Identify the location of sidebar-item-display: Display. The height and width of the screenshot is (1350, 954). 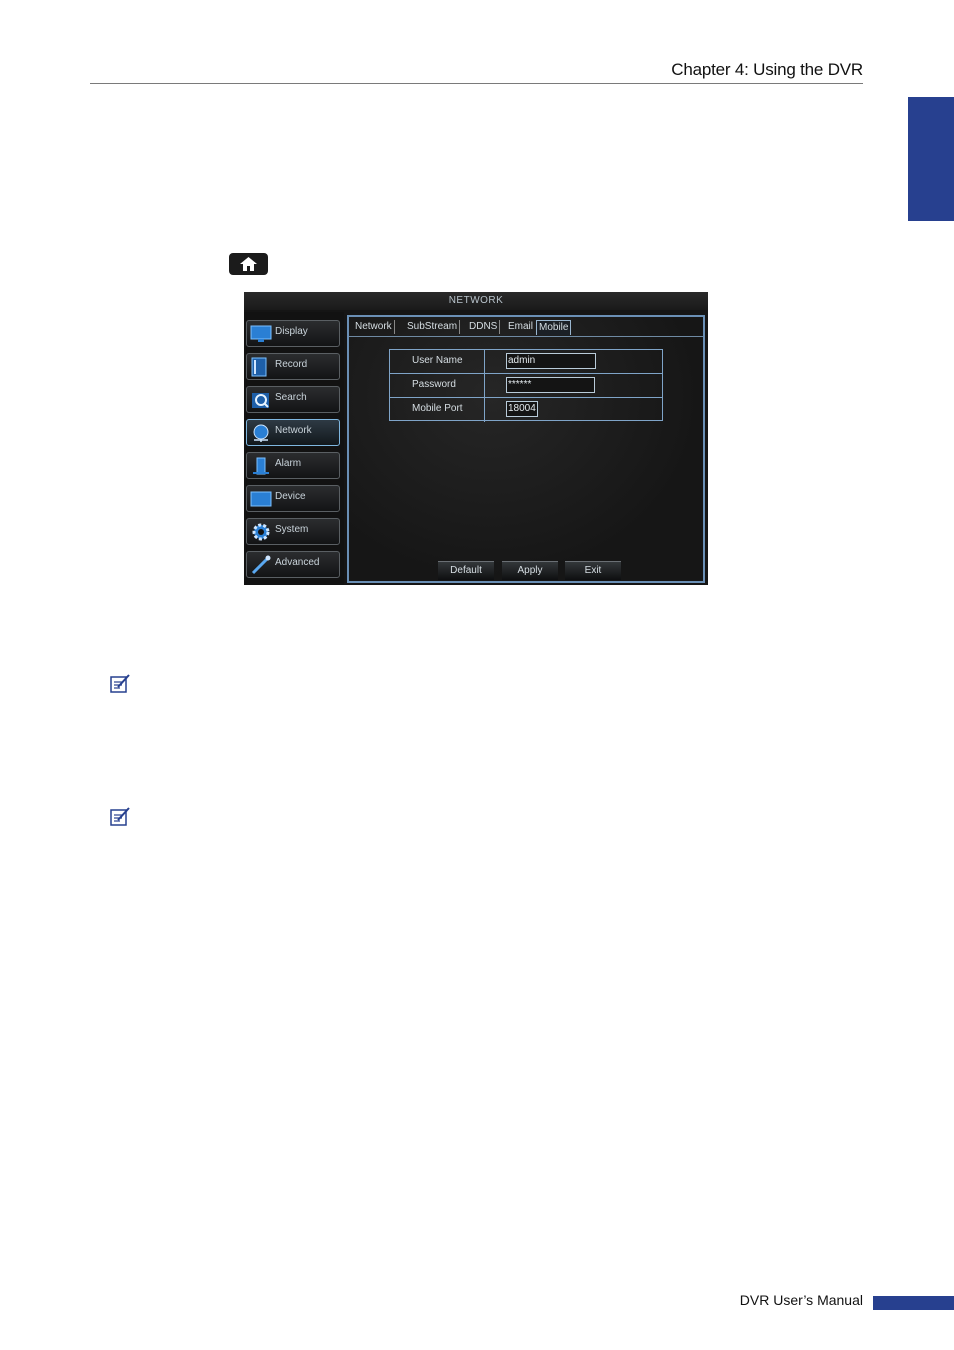
(293, 333).